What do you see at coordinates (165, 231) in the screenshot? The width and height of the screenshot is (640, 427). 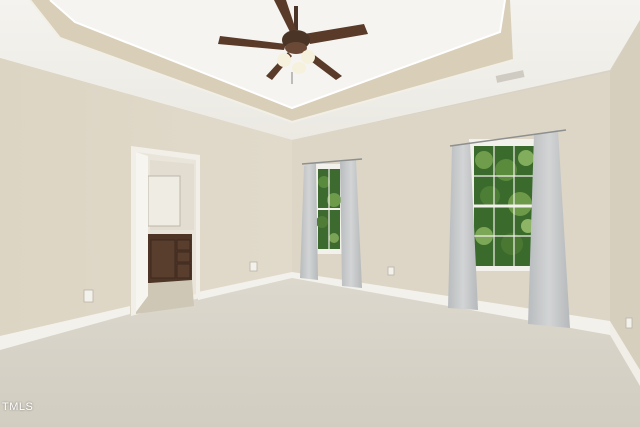 I see `doorway-icon` at bounding box center [165, 231].